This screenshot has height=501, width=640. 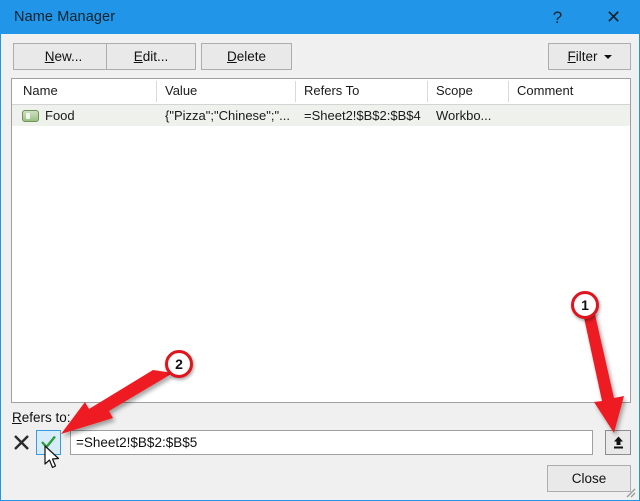 What do you see at coordinates (571, 56) in the screenshot?
I see `filter-button-accesskey: F` at bounding box center [571, 56].